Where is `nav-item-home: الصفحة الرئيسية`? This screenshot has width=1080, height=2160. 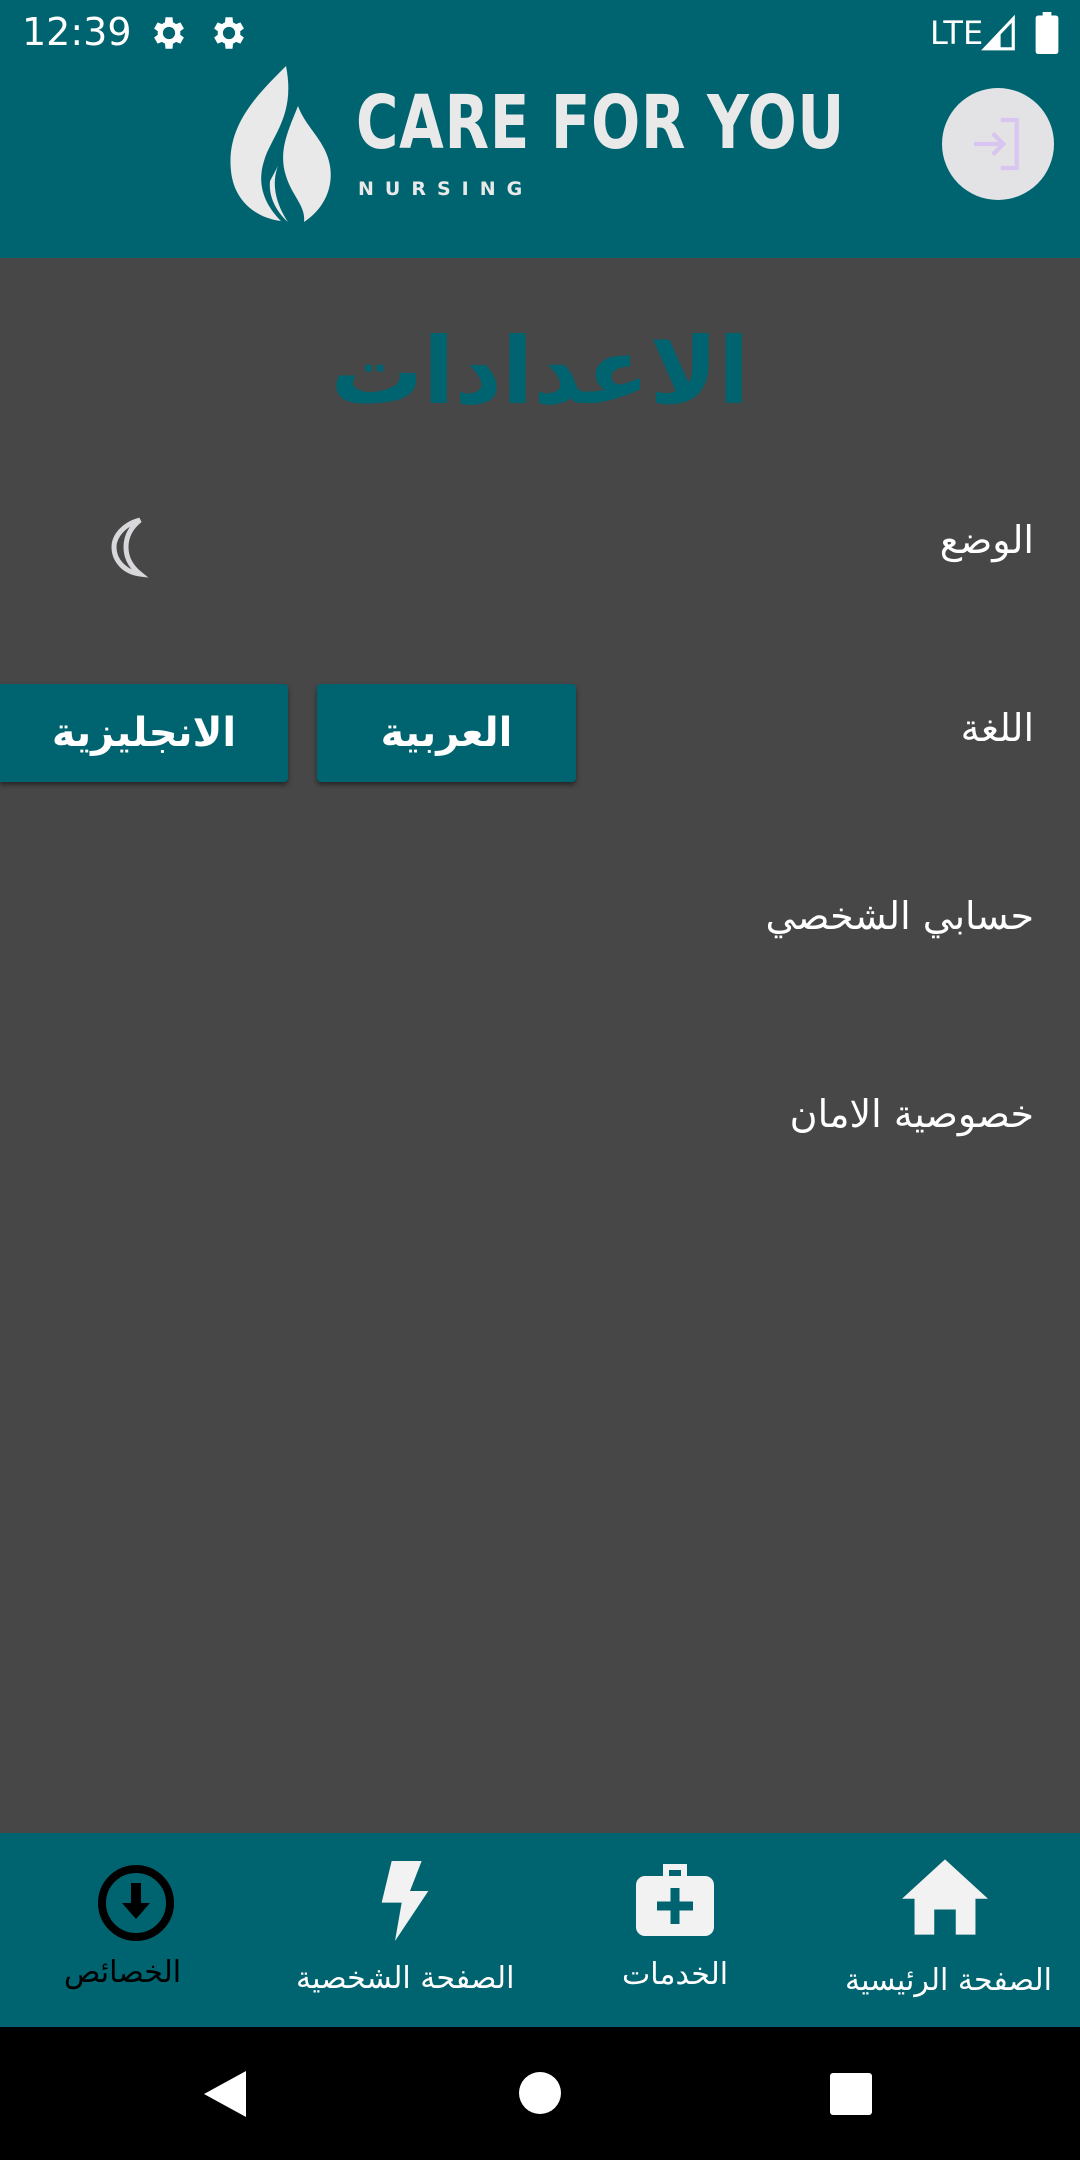
nav-item-home: الصفحة الرئيسية is located at coordinates (946, 1930).